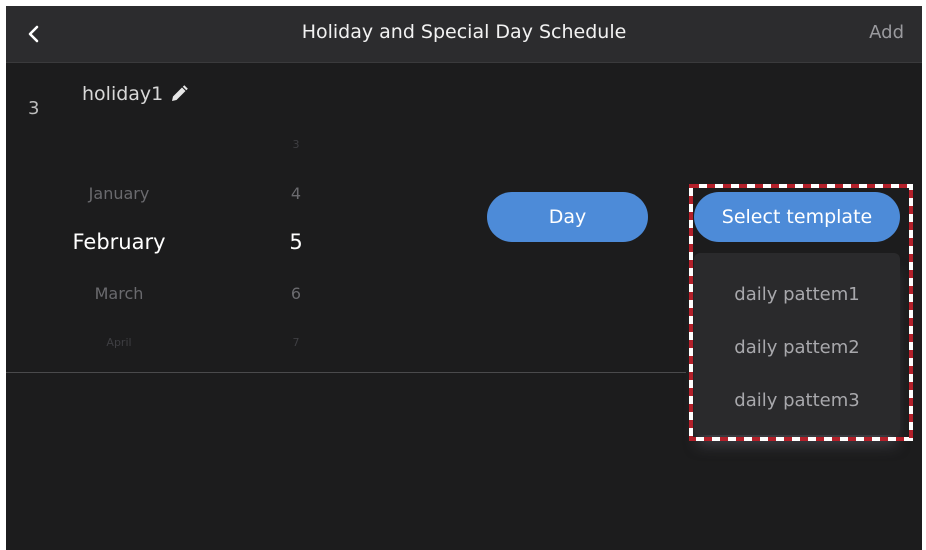  Describe the element at coordinates (797, 217) in the screenshot. I see `select-template-button: Select template` at that location.